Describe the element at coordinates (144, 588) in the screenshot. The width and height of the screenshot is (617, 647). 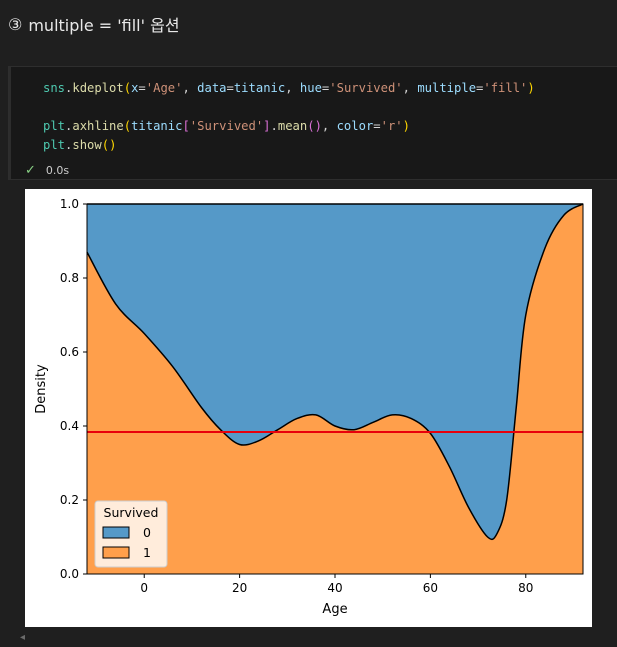
I see `x-tick-label: 0` at that location.